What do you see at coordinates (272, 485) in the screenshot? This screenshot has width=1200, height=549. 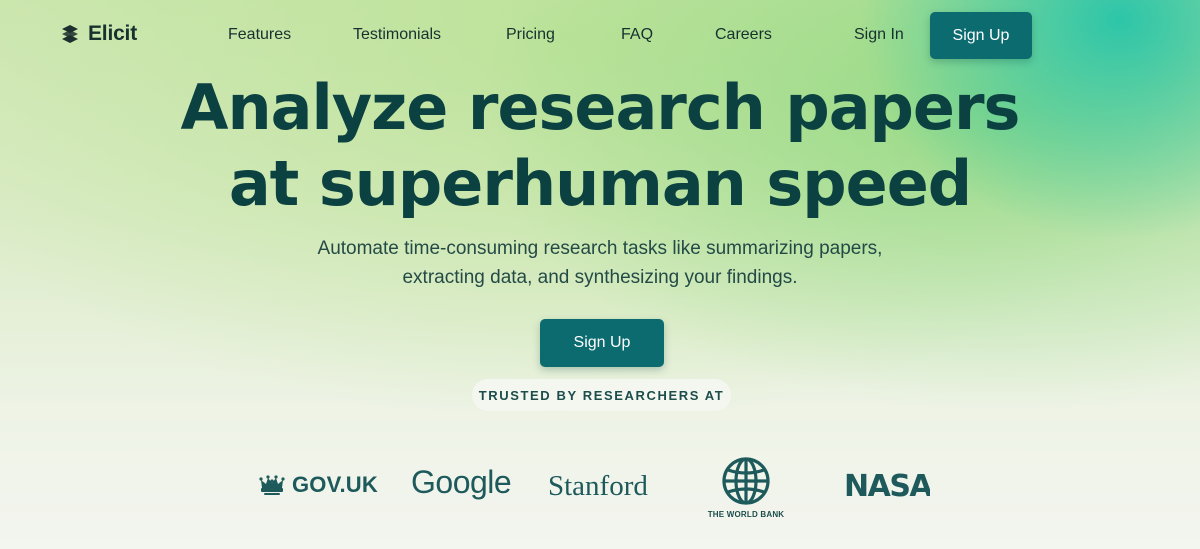 I see `crown-icon` at bounding box center [272, 485].